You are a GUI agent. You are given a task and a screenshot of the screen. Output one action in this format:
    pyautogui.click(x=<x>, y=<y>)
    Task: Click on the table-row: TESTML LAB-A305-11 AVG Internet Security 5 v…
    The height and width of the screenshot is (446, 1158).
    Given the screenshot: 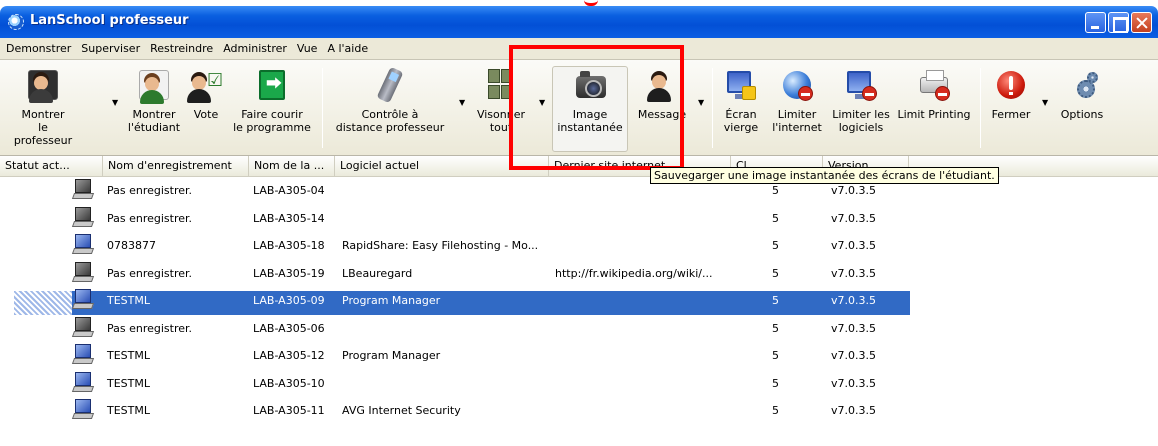 What is the action you would take?
    pyautogui.click(x=579, y=412)
    